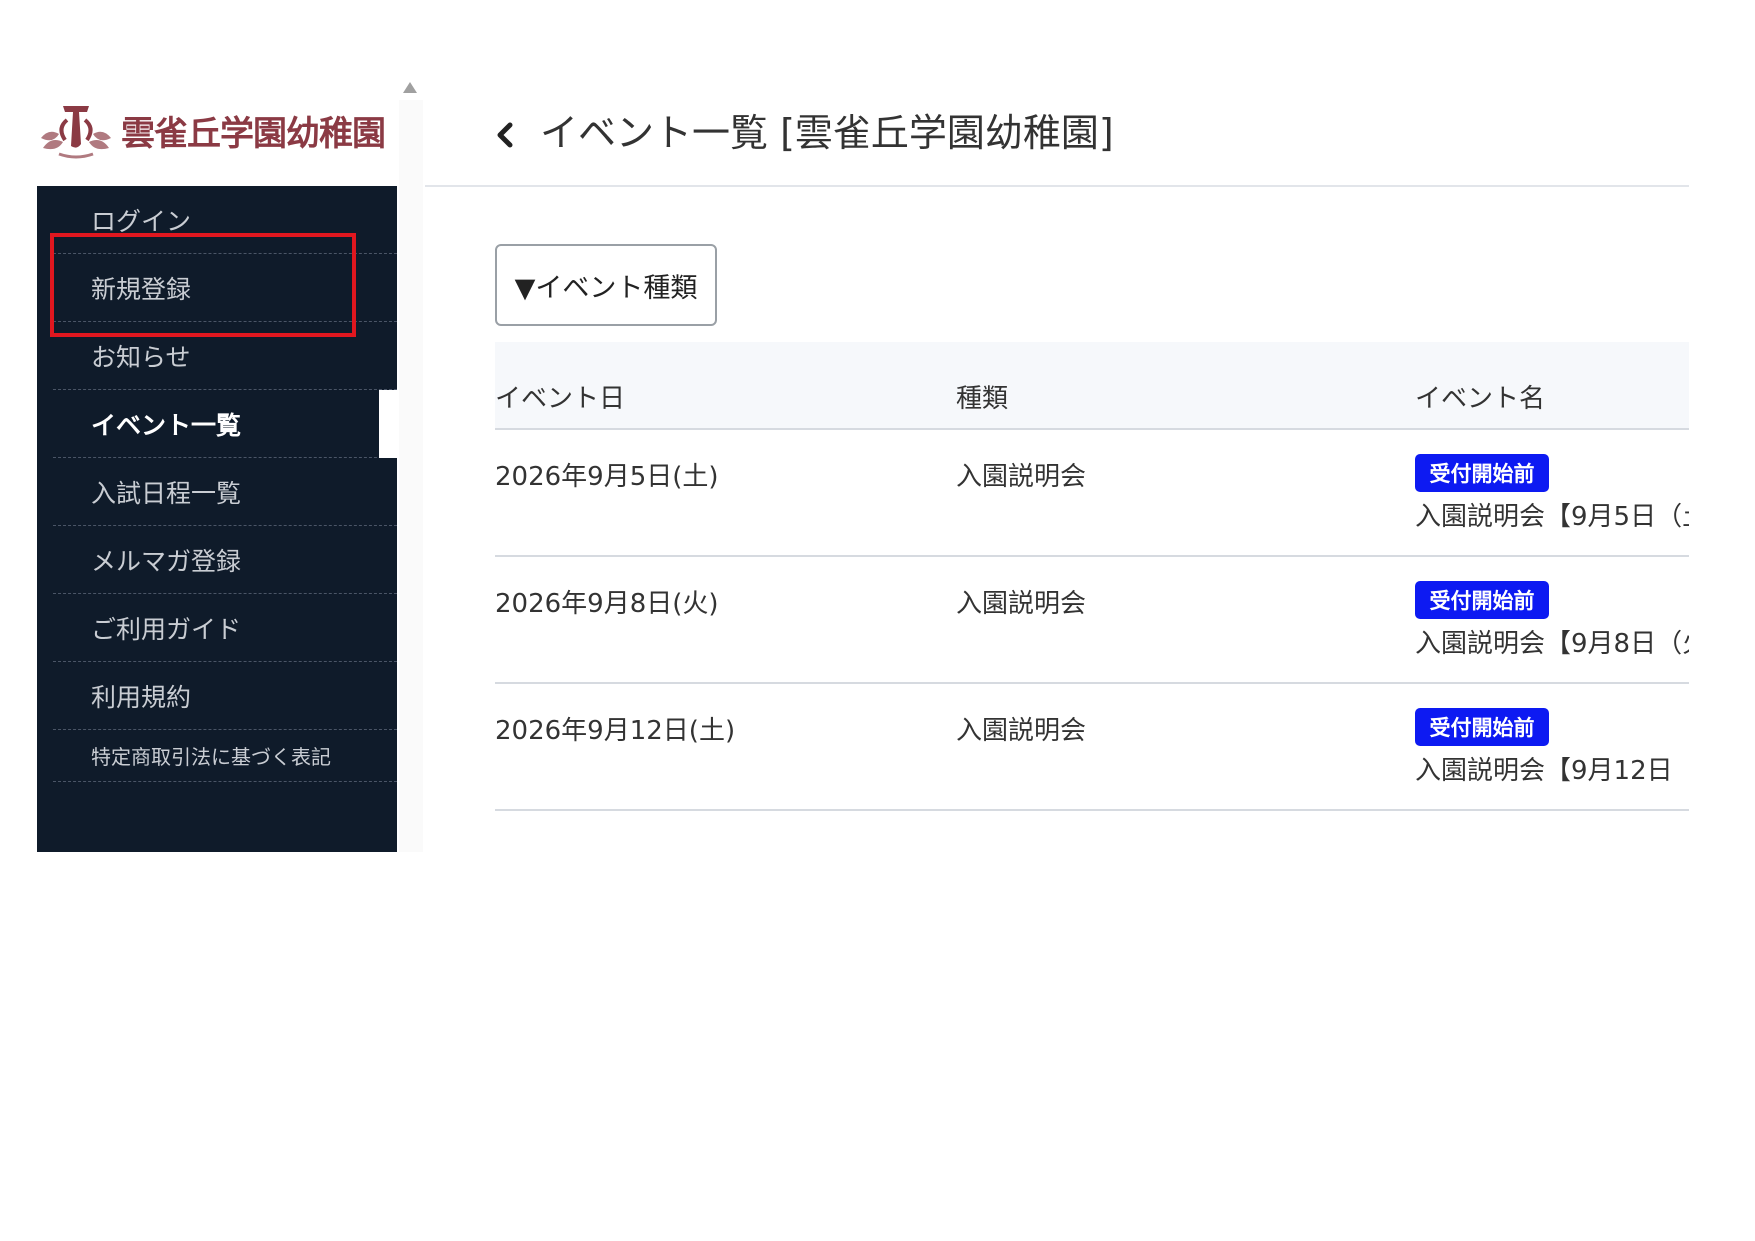 The width and height of the screenshot is (1755, 1241). What do you see at coordinates (1552, 768) in the screenshot?
I see `event-name-link: 入園説明会【9月12日（` at bounding box center [1552, 768].